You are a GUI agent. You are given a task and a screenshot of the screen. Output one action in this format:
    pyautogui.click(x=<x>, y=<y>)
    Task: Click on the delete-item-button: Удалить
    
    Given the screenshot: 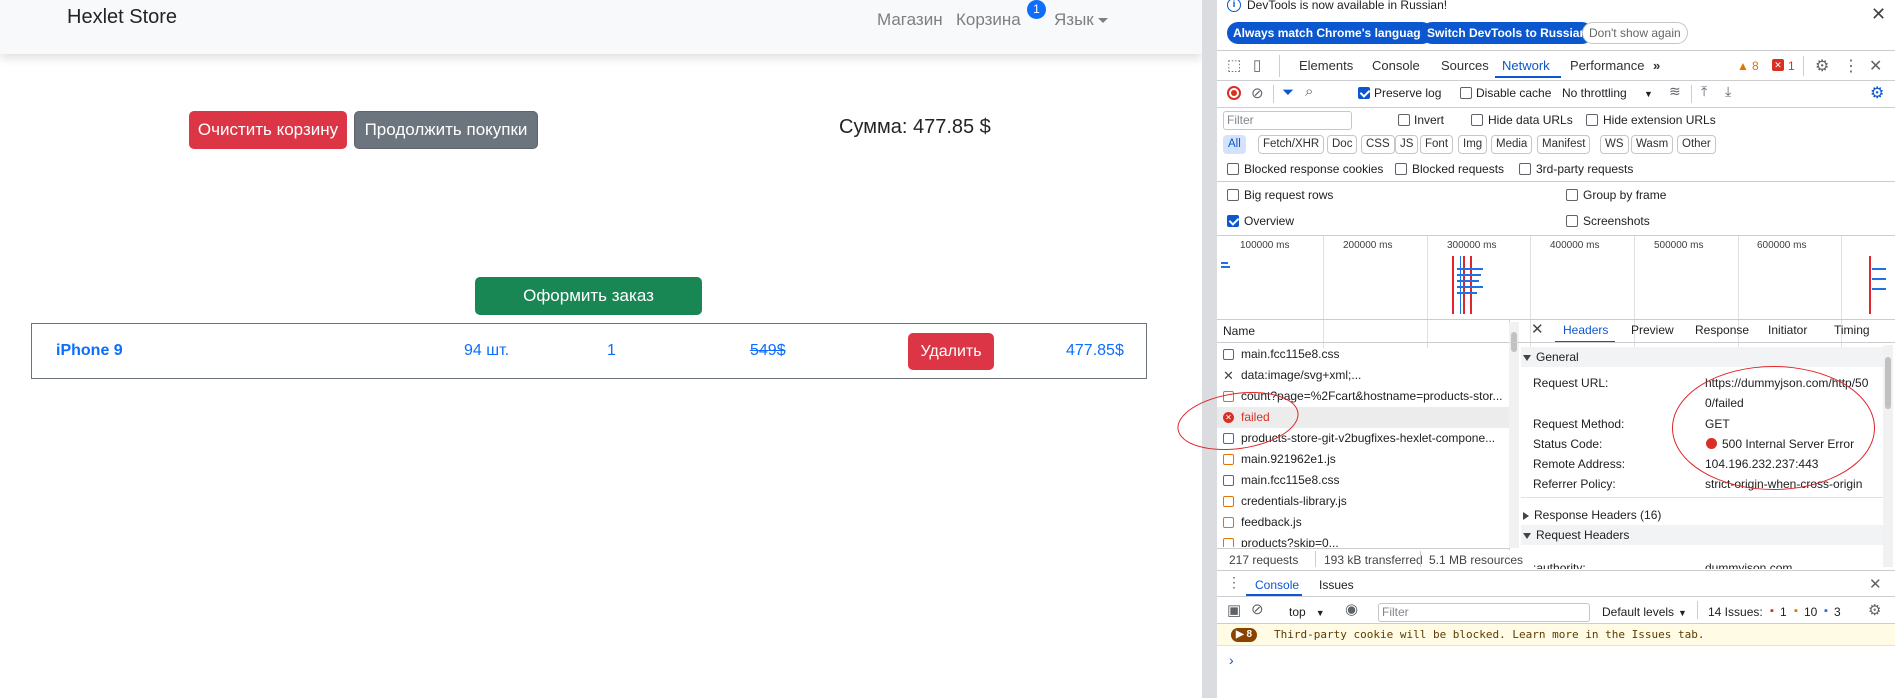 What is the action you would take?
    pyautogui.click(x=951, y=351)
    